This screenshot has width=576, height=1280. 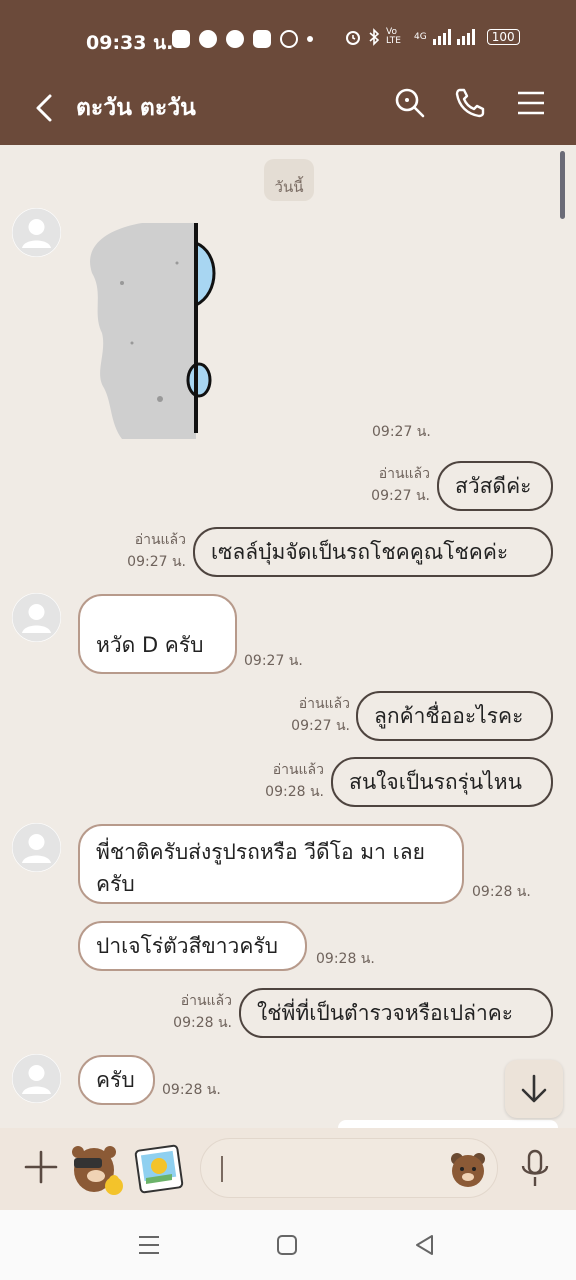 I want to click on message-input, so click(x=349, y=1168).